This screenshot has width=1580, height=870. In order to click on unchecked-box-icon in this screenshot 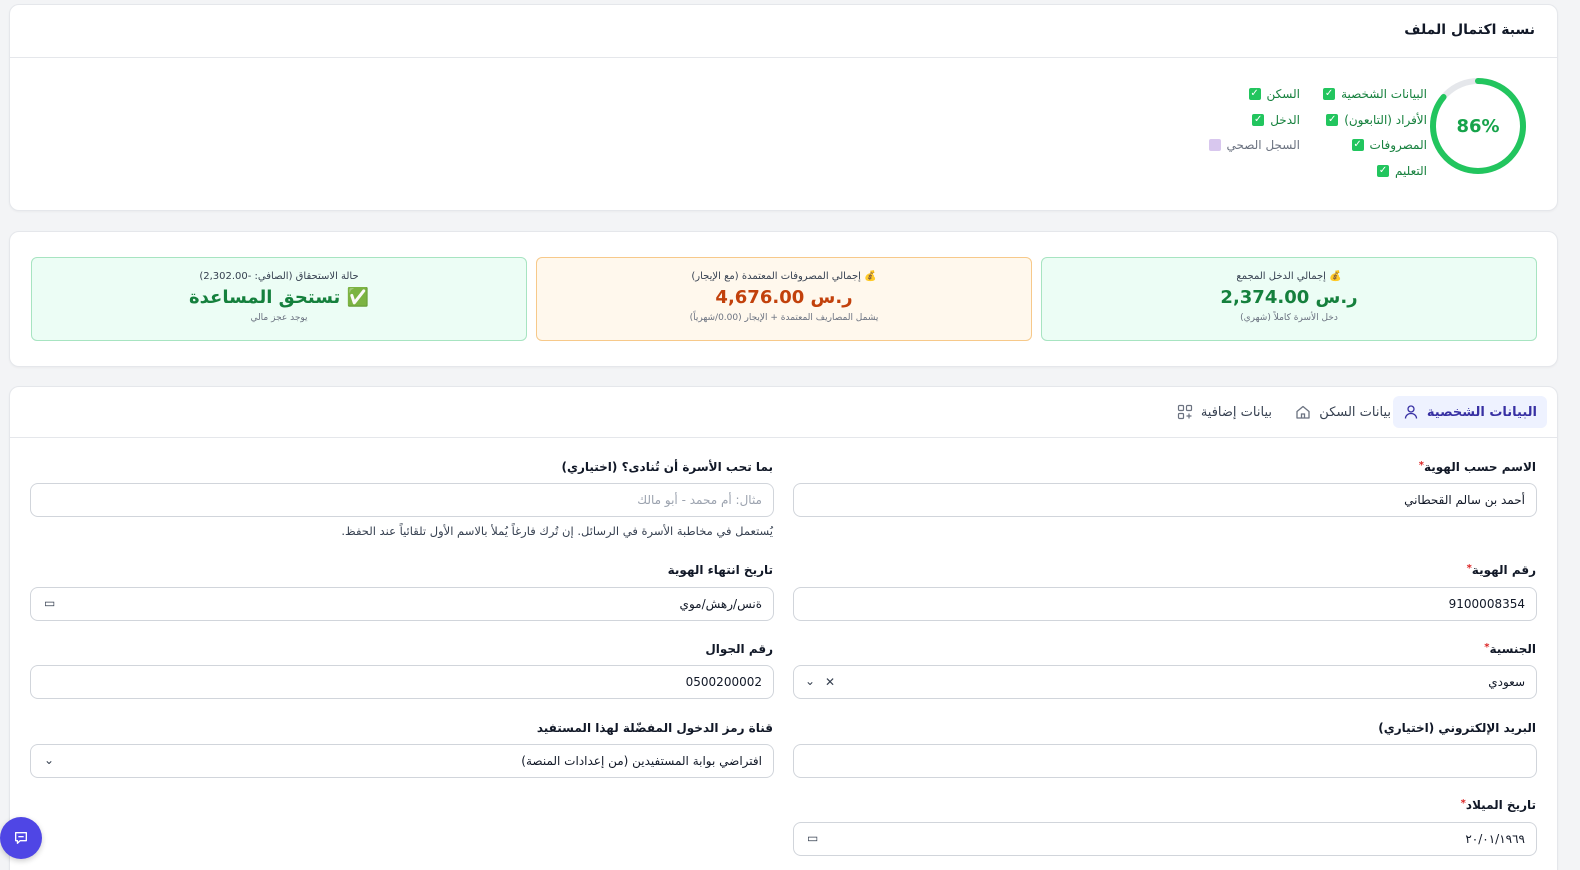, I will do `click(1214, 145)`.